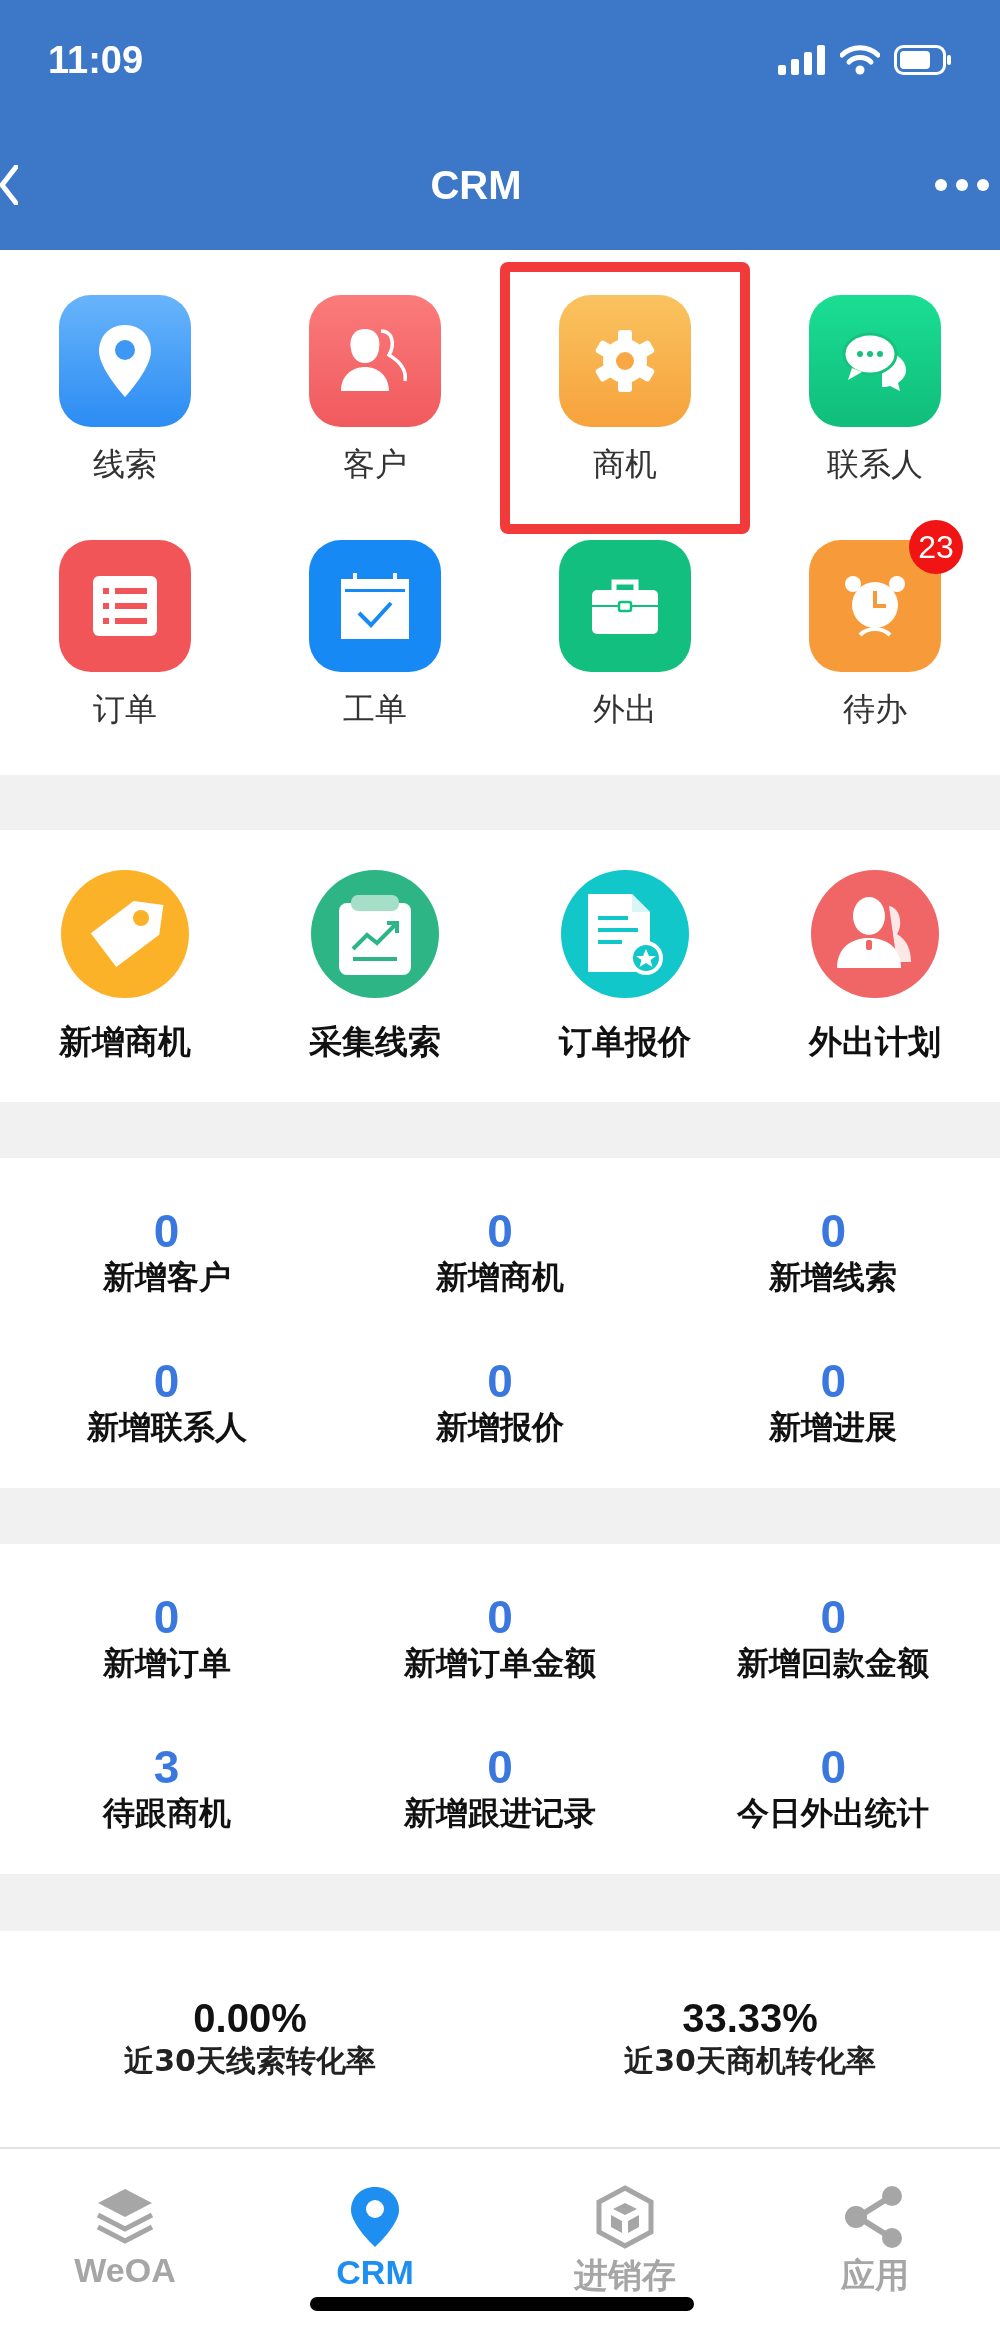 This screenshot has height=2328, width=1000. Describe the element at coordinates (500, 1814) in the screenshot. I see `stat-label: 新增跟进记录` at that location.